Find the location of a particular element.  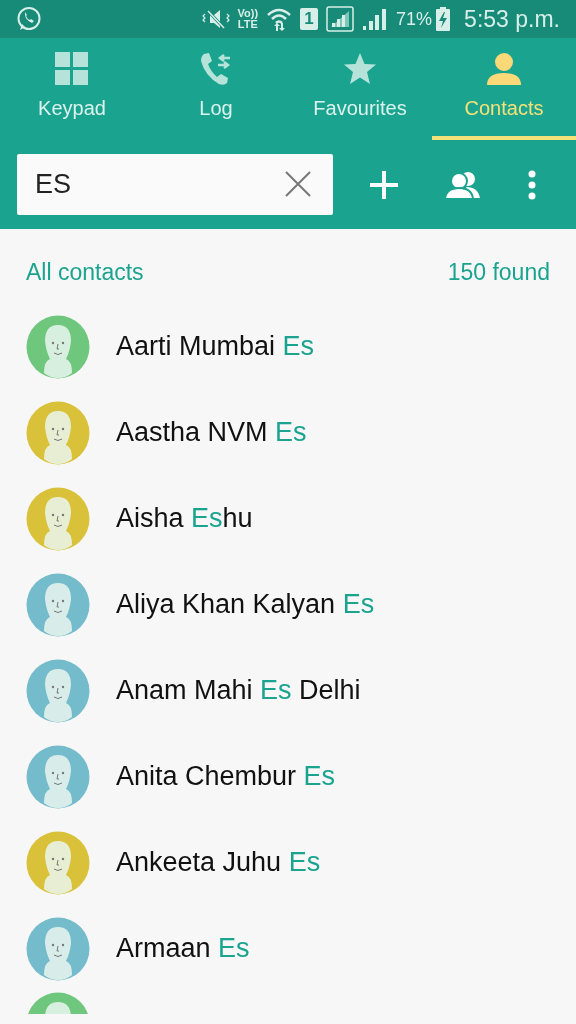

mute-icon is located at coordinates (215, 19).